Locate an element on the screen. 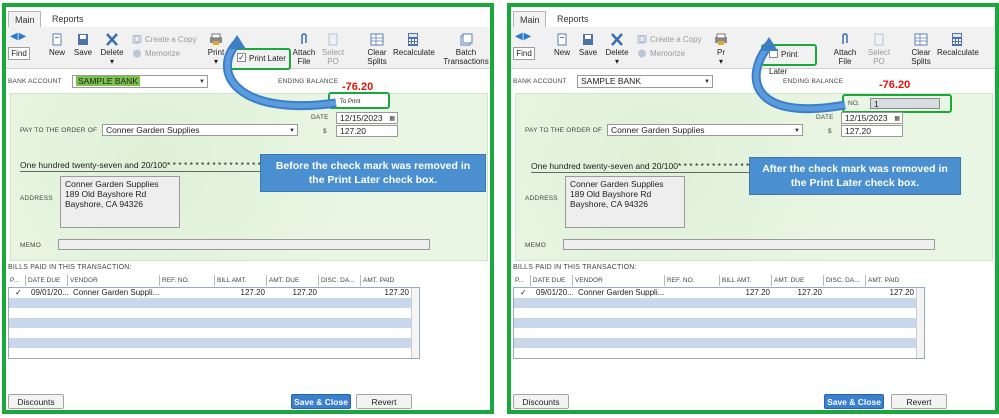 This screenshot has height=418, width=999. print-later-checkbox: ✓ Print Later is located at coordinates (260, 59).